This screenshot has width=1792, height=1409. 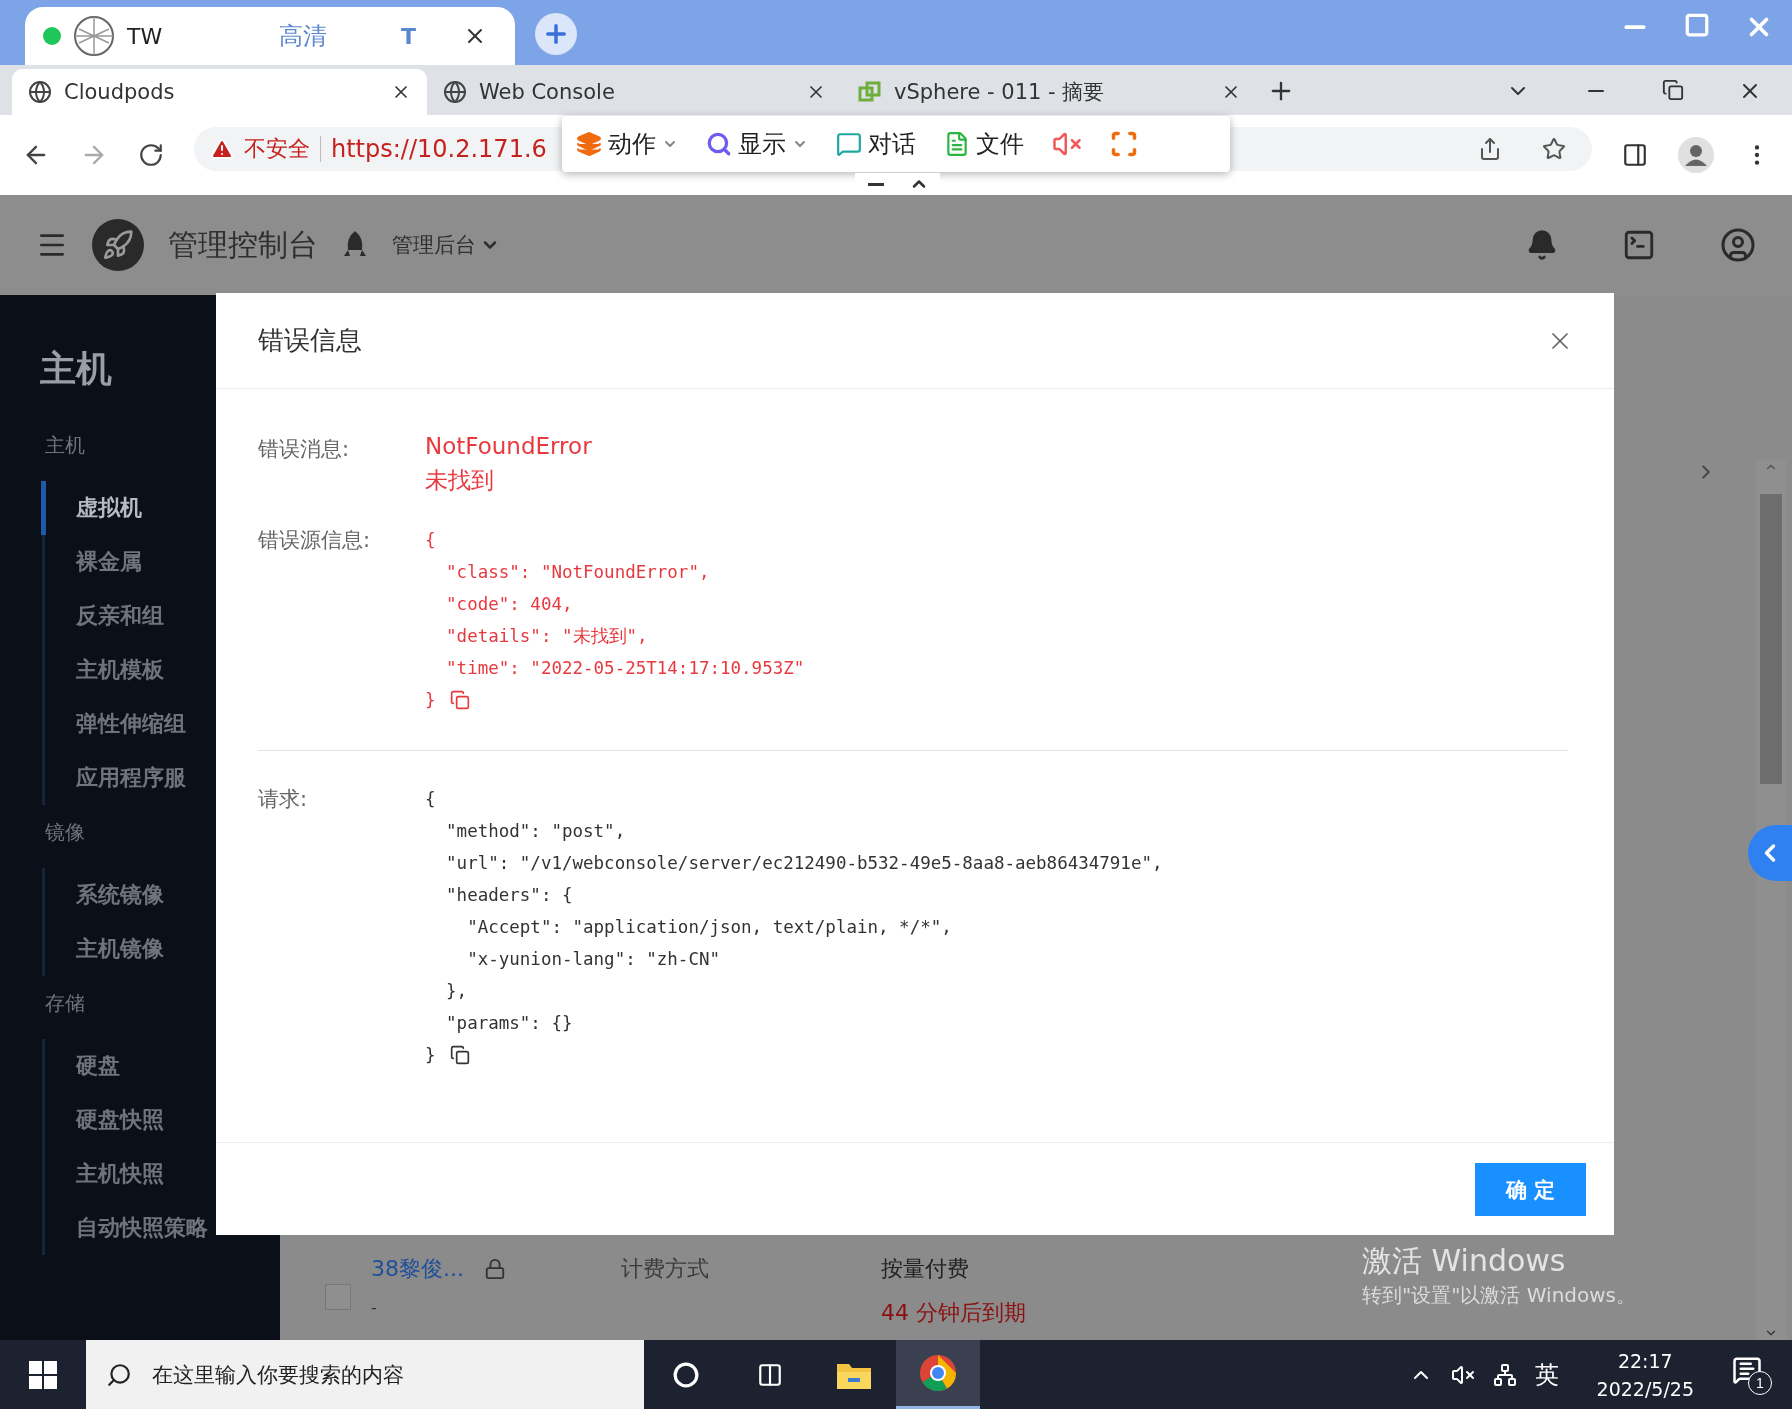 I want to click on code-line: "params": {}, so click(x=509, y=1023).